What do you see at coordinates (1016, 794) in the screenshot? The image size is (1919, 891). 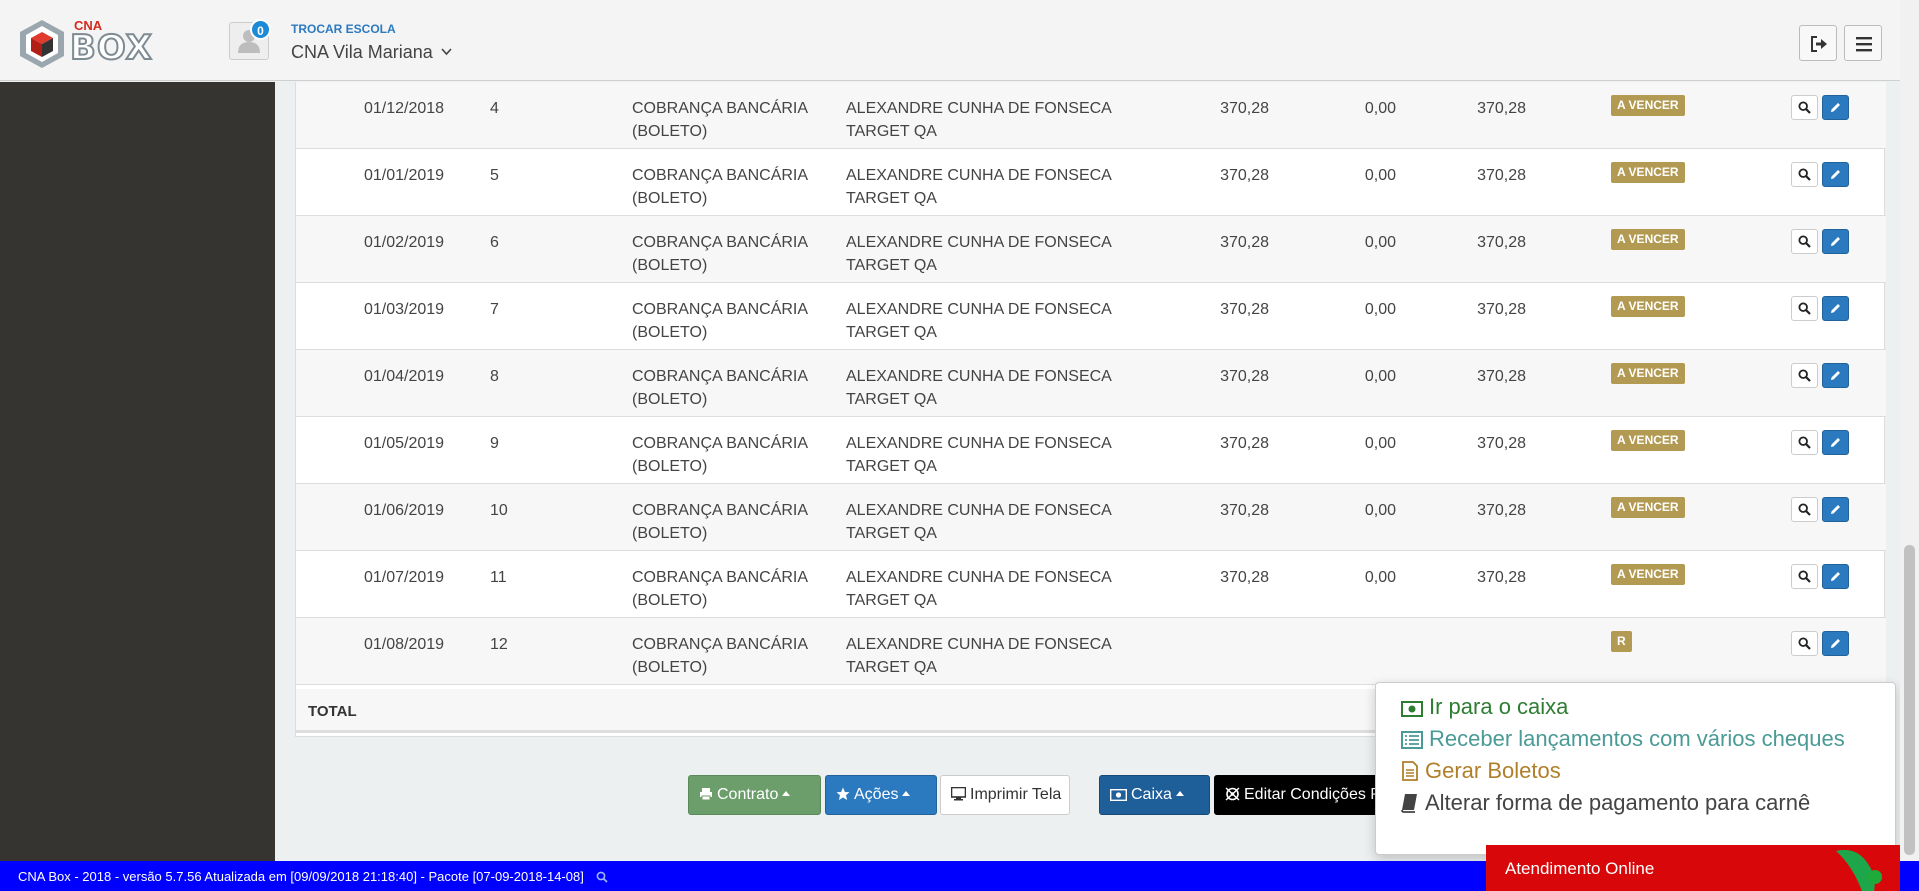 I see `print-screen-label: Imprimir Tela` at bounding box center [1016, 794].